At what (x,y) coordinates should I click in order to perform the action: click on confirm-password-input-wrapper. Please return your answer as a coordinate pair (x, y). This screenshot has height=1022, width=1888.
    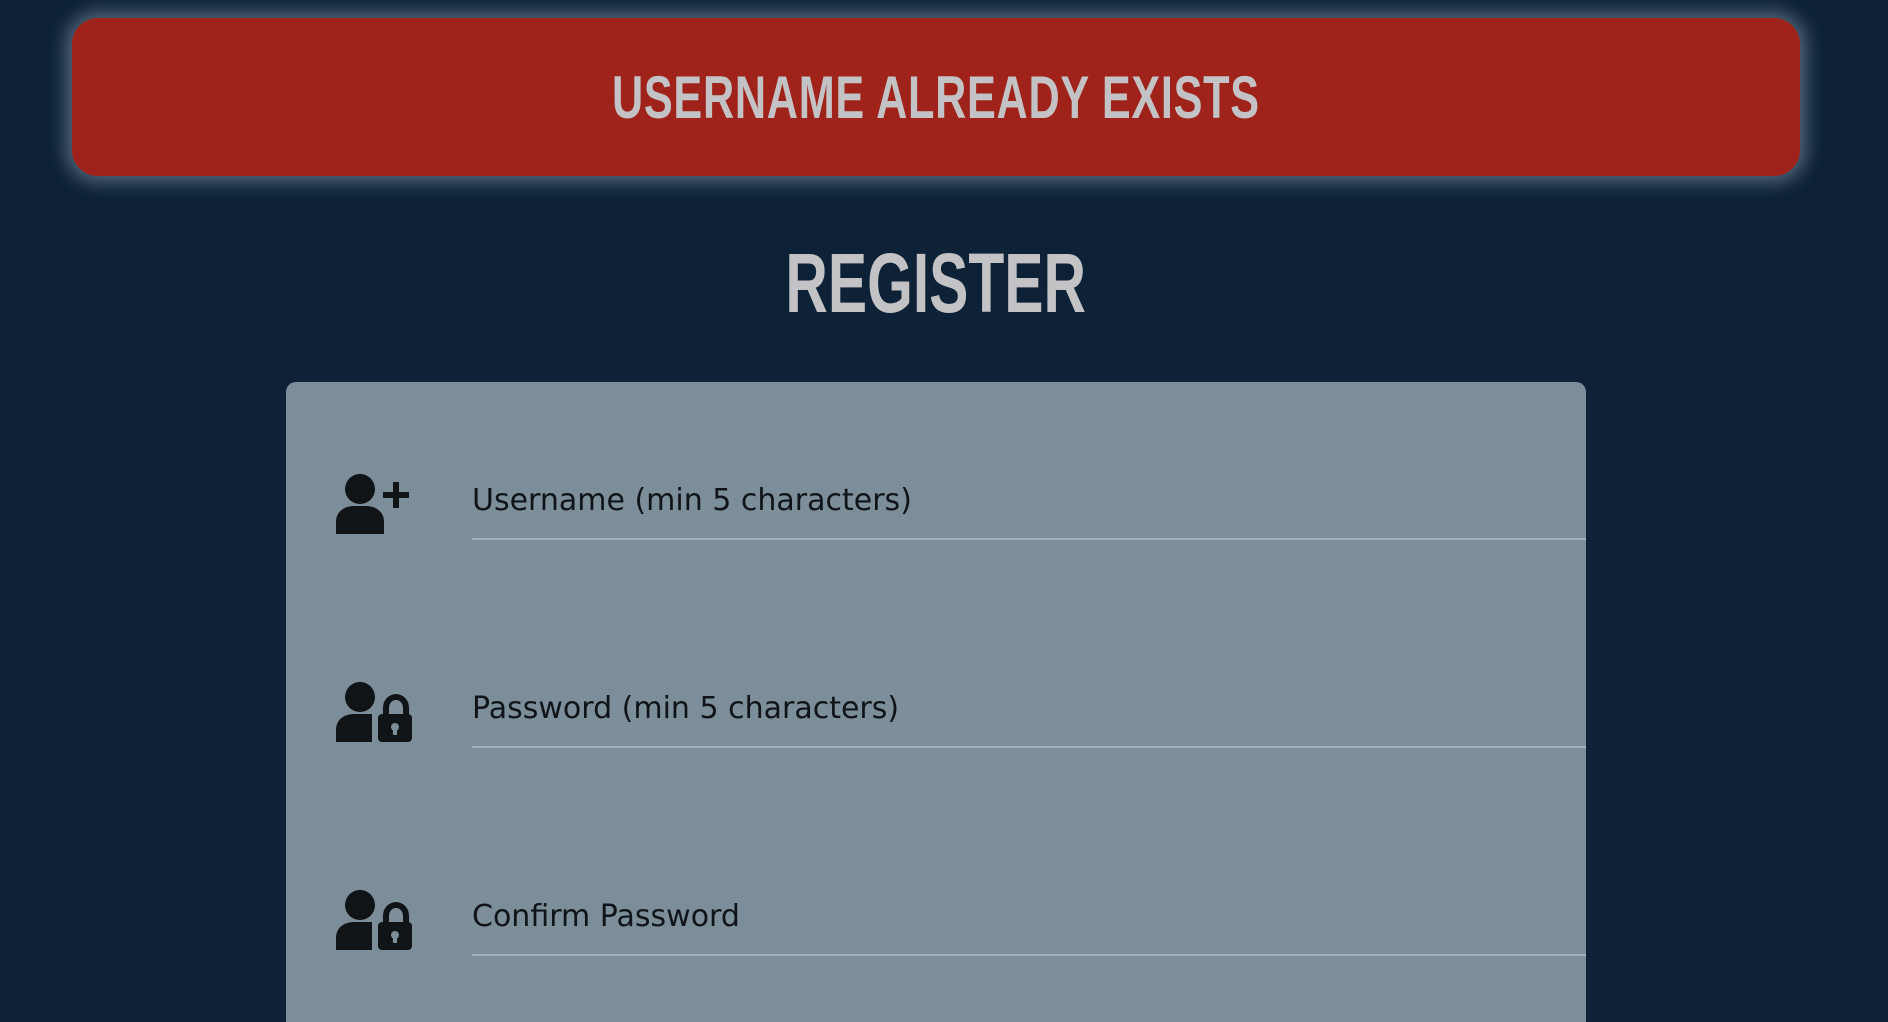
    Looking at the image, I should click on (1029, 917).